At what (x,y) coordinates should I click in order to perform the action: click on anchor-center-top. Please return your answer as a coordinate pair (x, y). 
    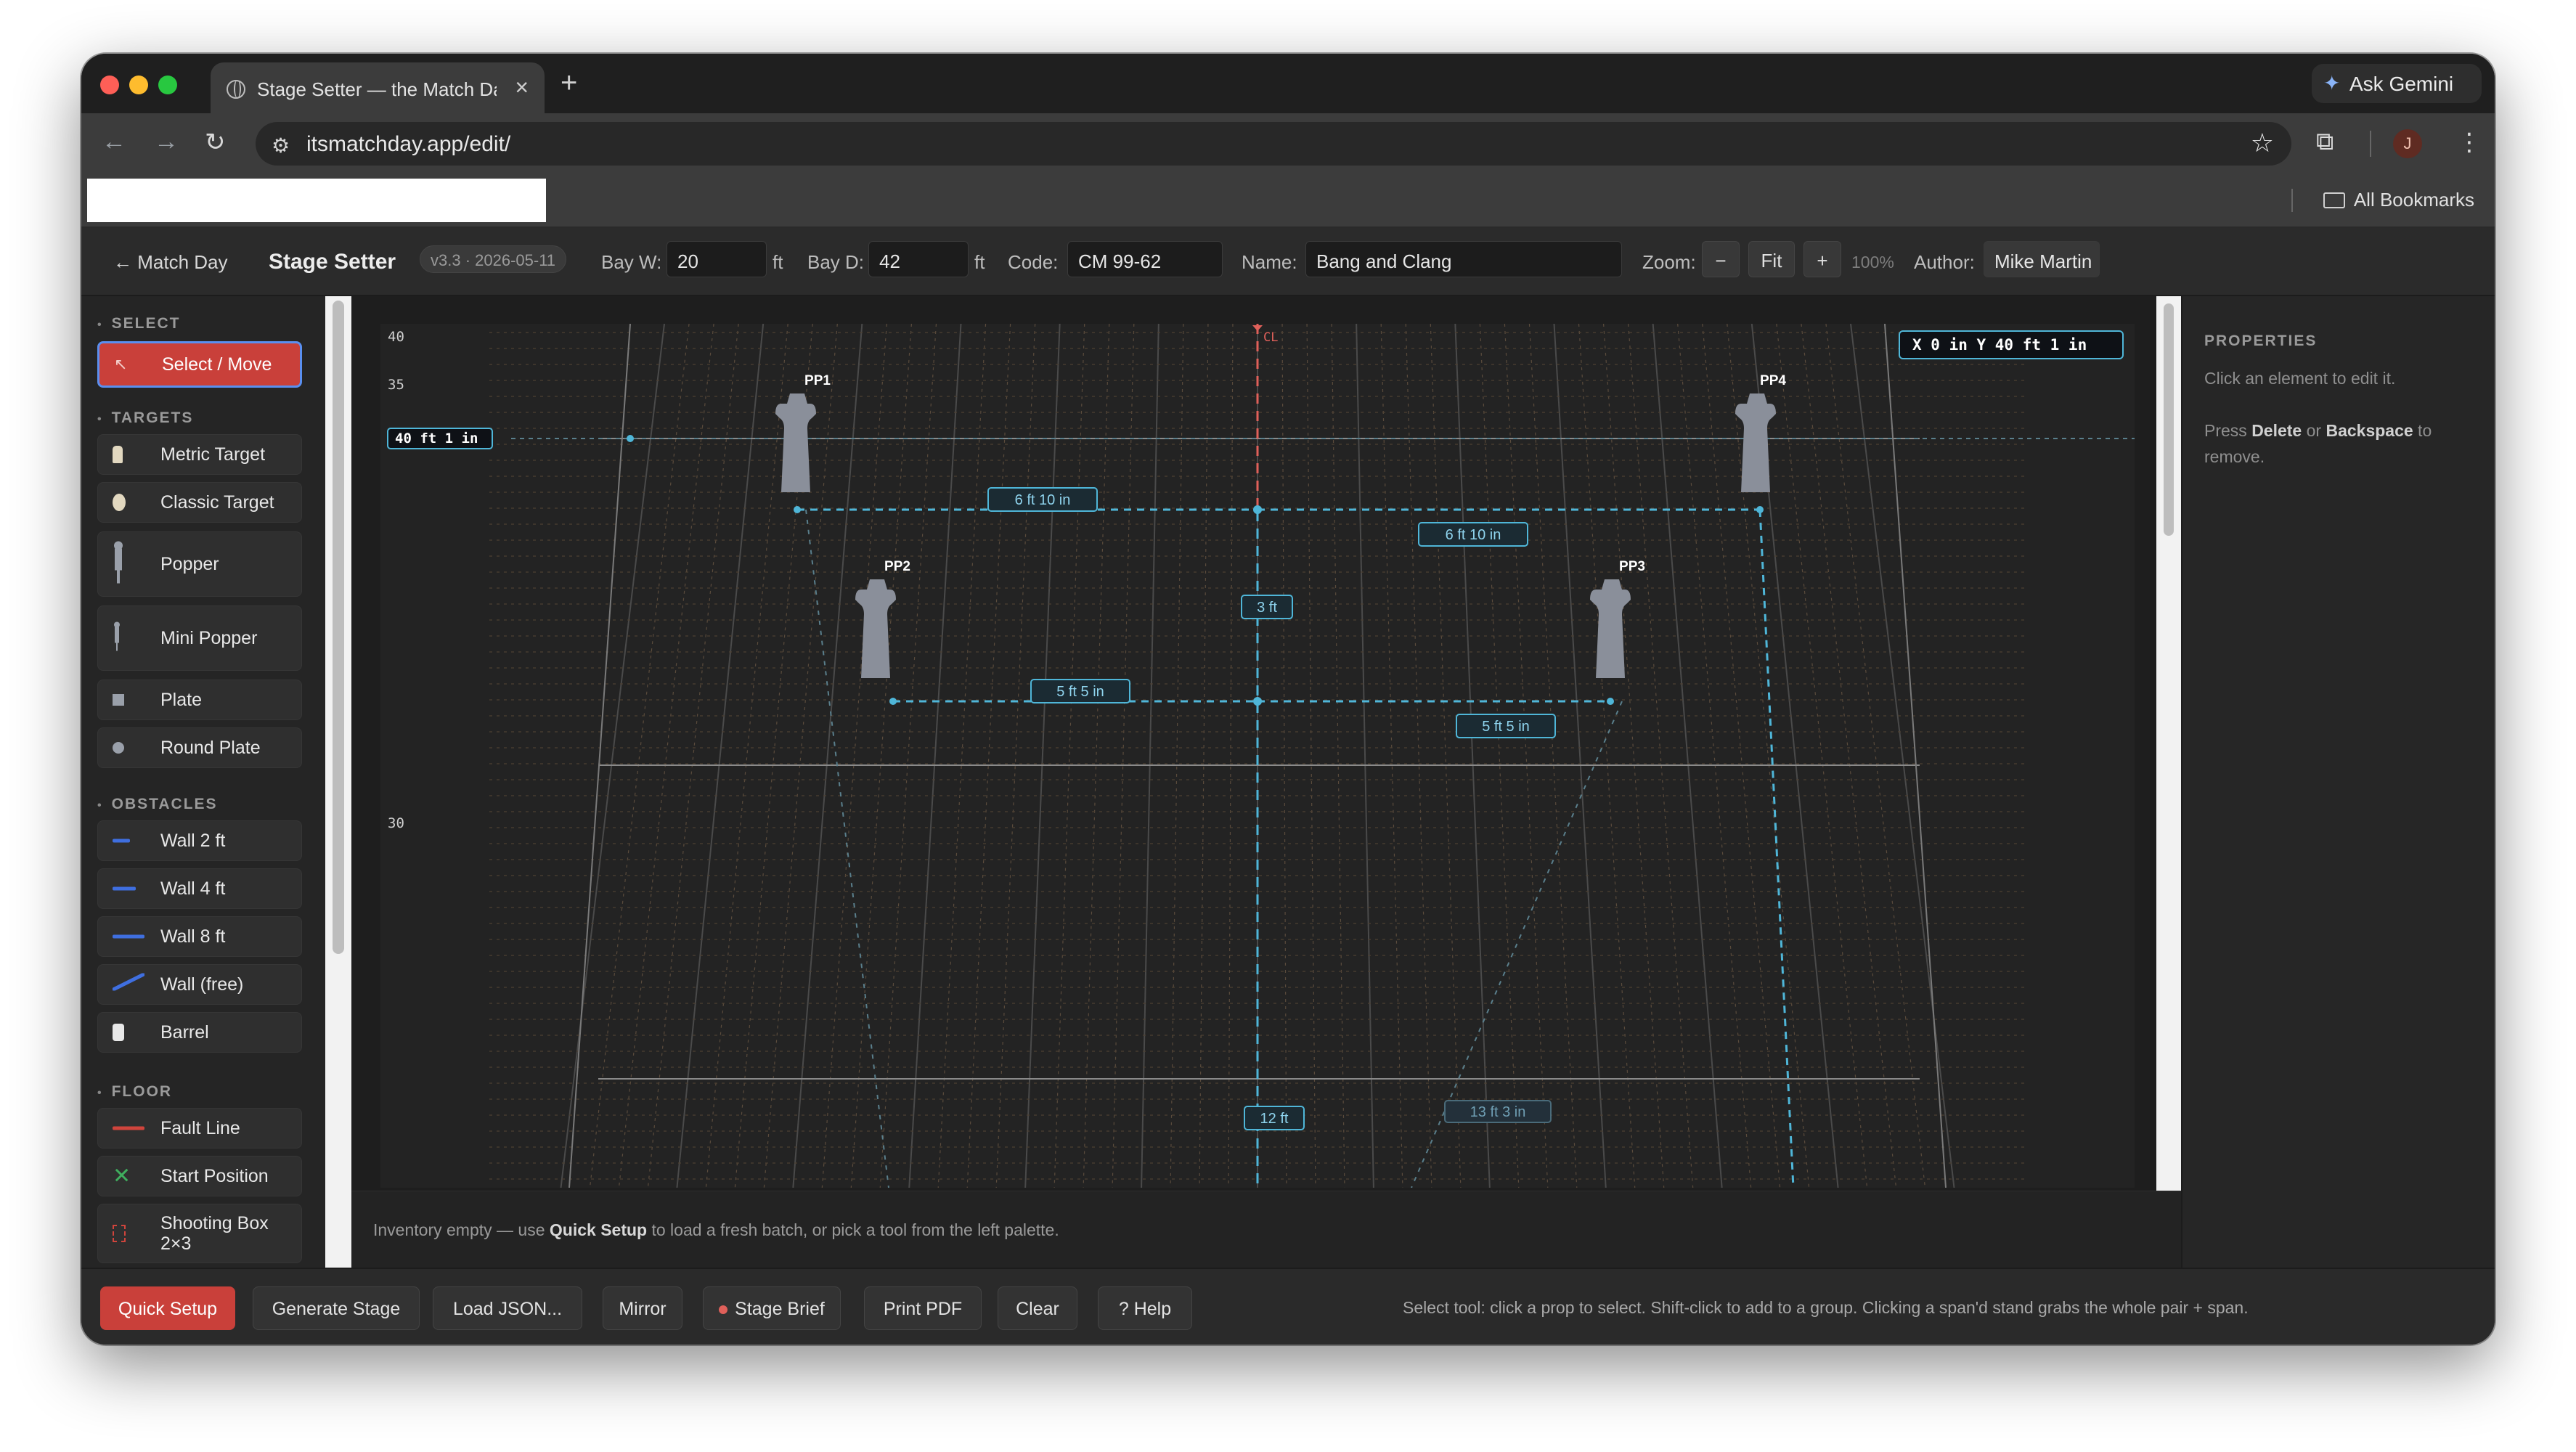
    Looking at the image, I should click on (1257, 509).